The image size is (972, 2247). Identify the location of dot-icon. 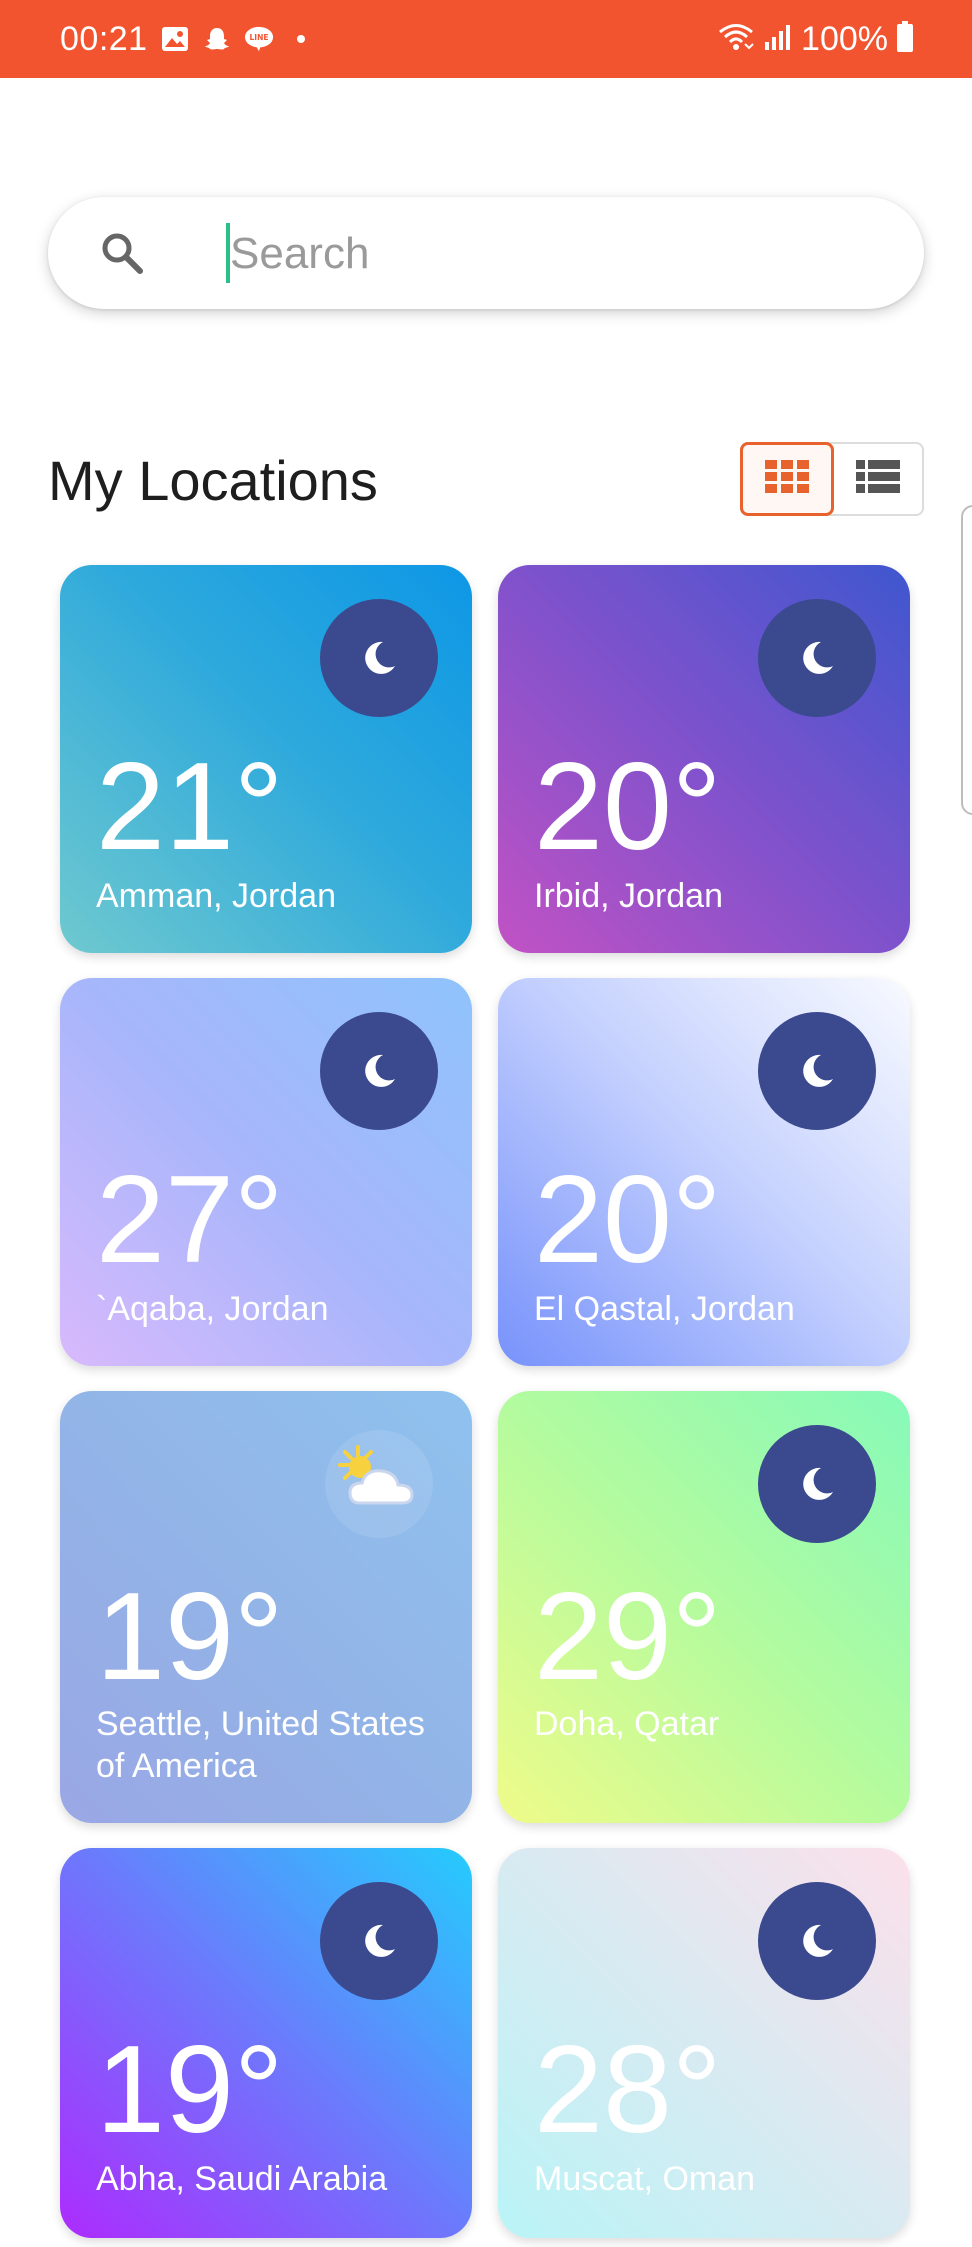
(301, 39).